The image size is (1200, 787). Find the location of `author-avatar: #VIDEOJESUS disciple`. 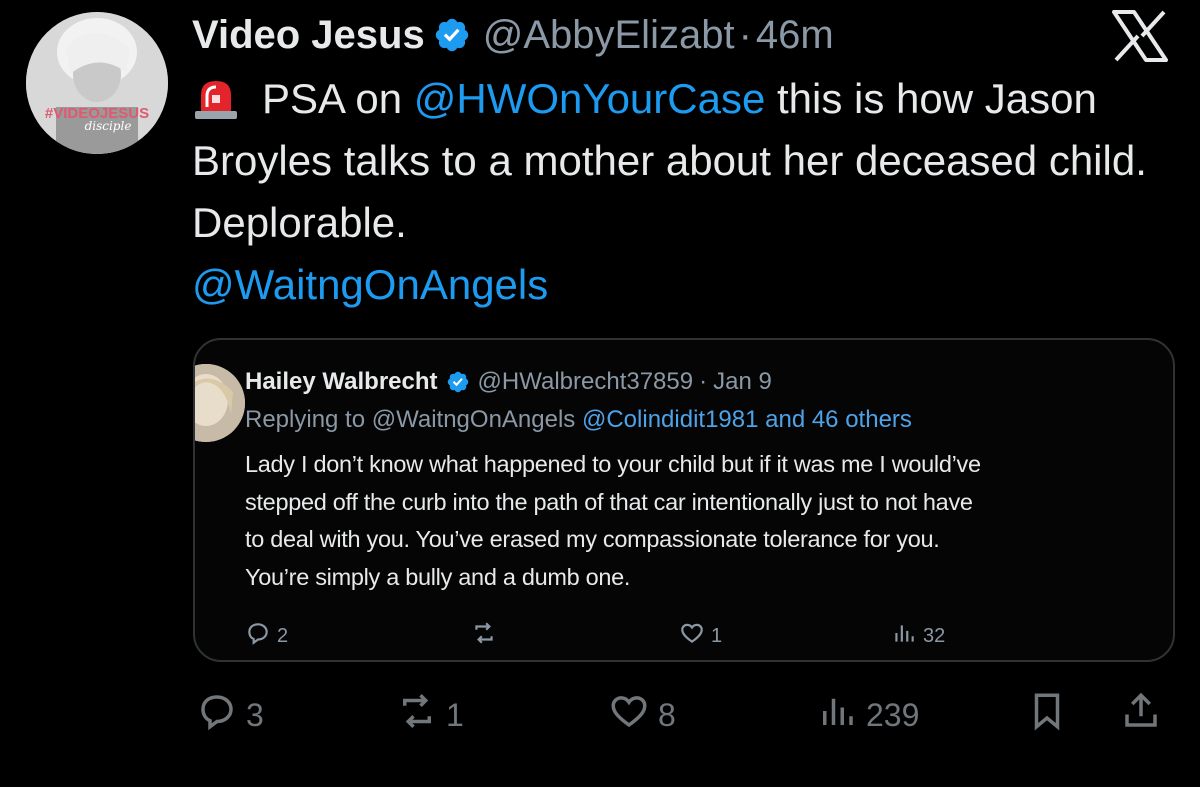

author-avatar: #VIDEOJESUS disciple is located at coordinates (97, 83).